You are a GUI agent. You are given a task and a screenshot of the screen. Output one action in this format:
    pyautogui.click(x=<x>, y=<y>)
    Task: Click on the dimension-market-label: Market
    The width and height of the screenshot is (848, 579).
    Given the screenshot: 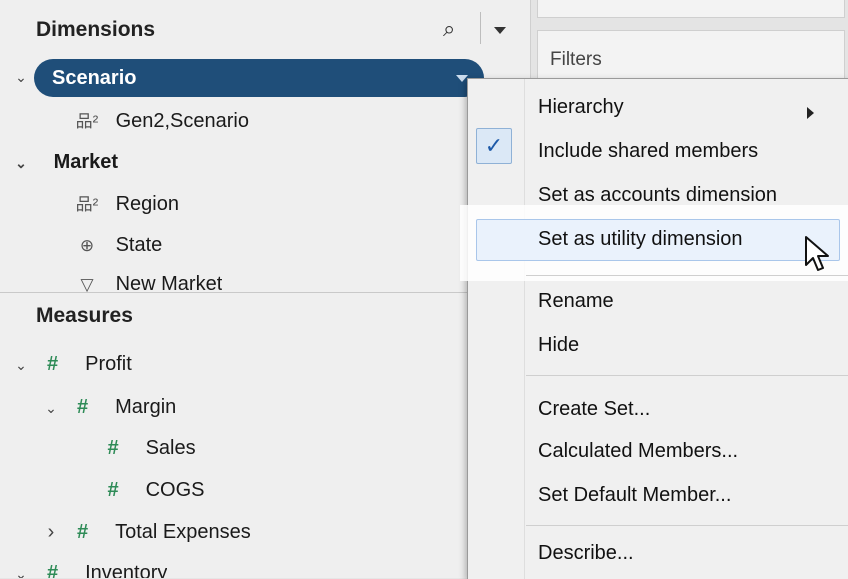 What is the action you would take?
    pyautogui.click(x=86, y=162)
    